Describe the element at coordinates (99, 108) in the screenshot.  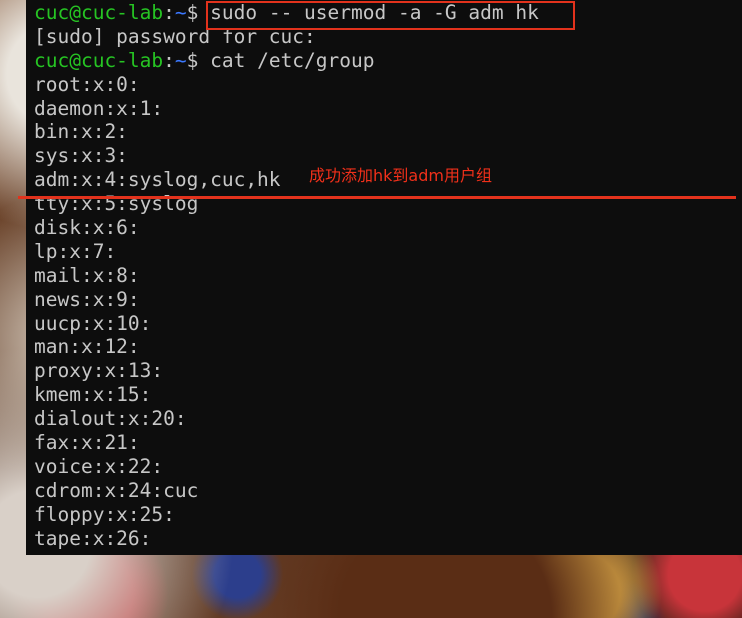
I see `group-line-daemon: daemon:x:1:` at that location.